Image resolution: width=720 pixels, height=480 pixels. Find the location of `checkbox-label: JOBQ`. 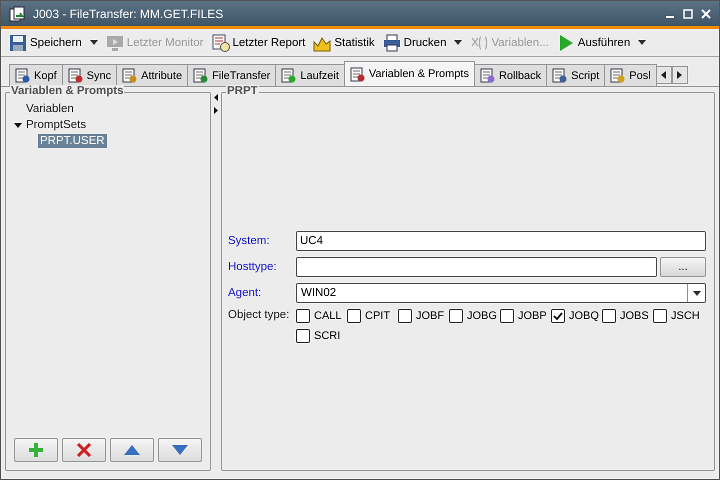

checkbox-label: JOBQ is located at coordinates (584, 316).